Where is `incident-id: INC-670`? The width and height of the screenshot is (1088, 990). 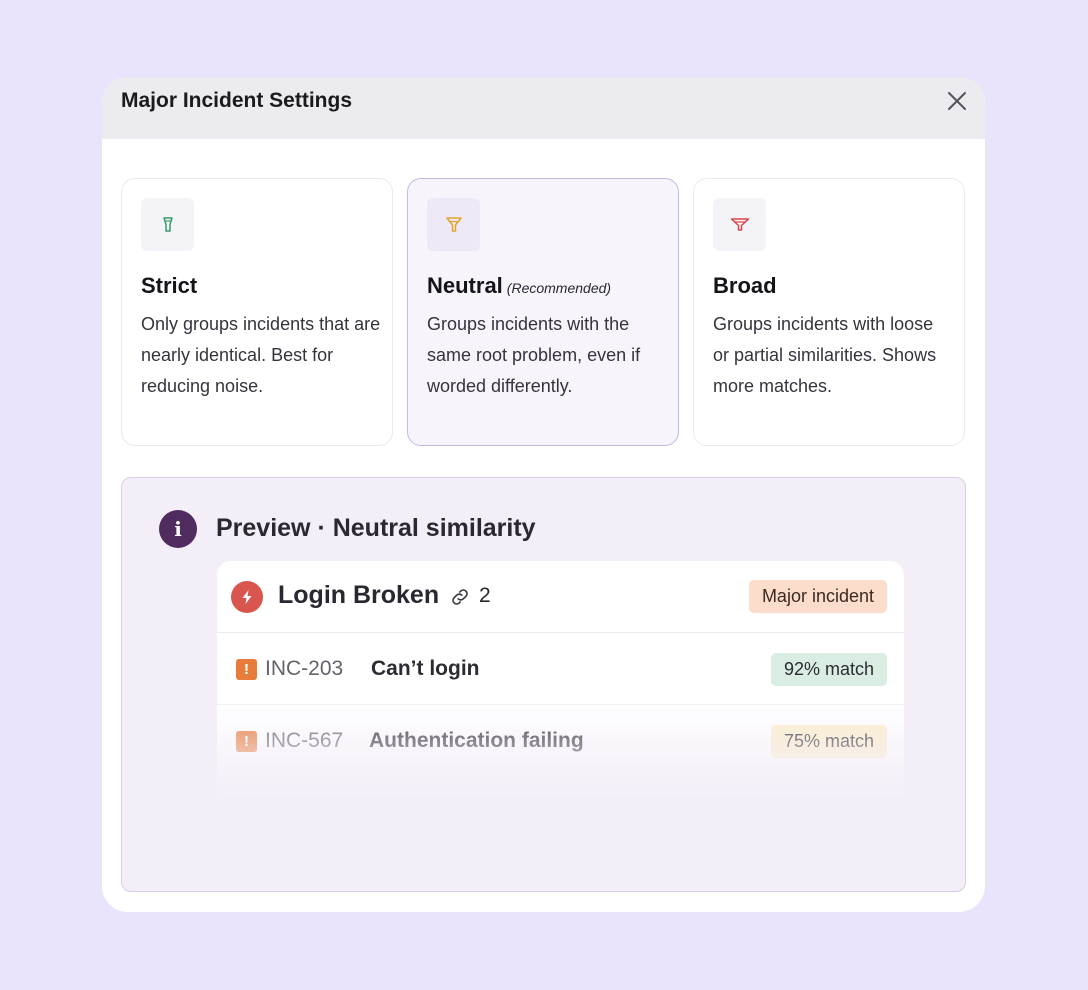
incident-id: INC-670 is located at coordinates (304, 812).